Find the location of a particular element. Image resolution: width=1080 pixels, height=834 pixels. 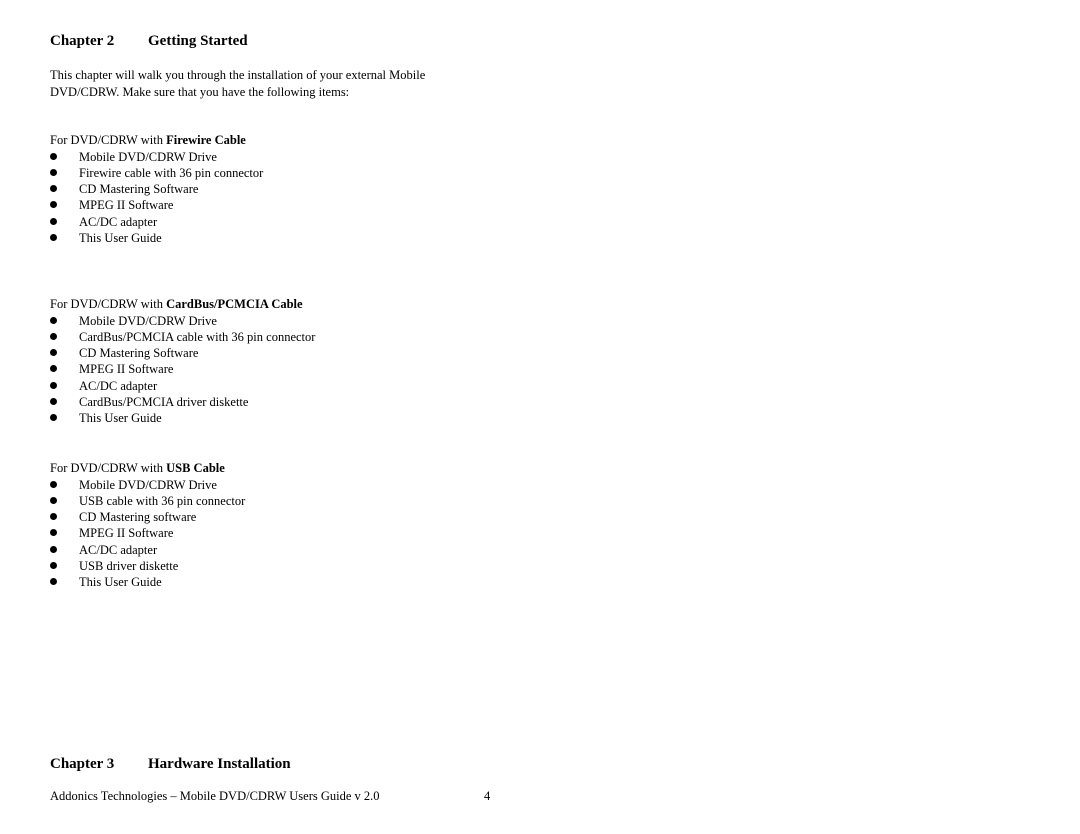

section-heading: For DVD/CDRW with CardBus/PCMCIA Cable is located at coordinates (182, 304).